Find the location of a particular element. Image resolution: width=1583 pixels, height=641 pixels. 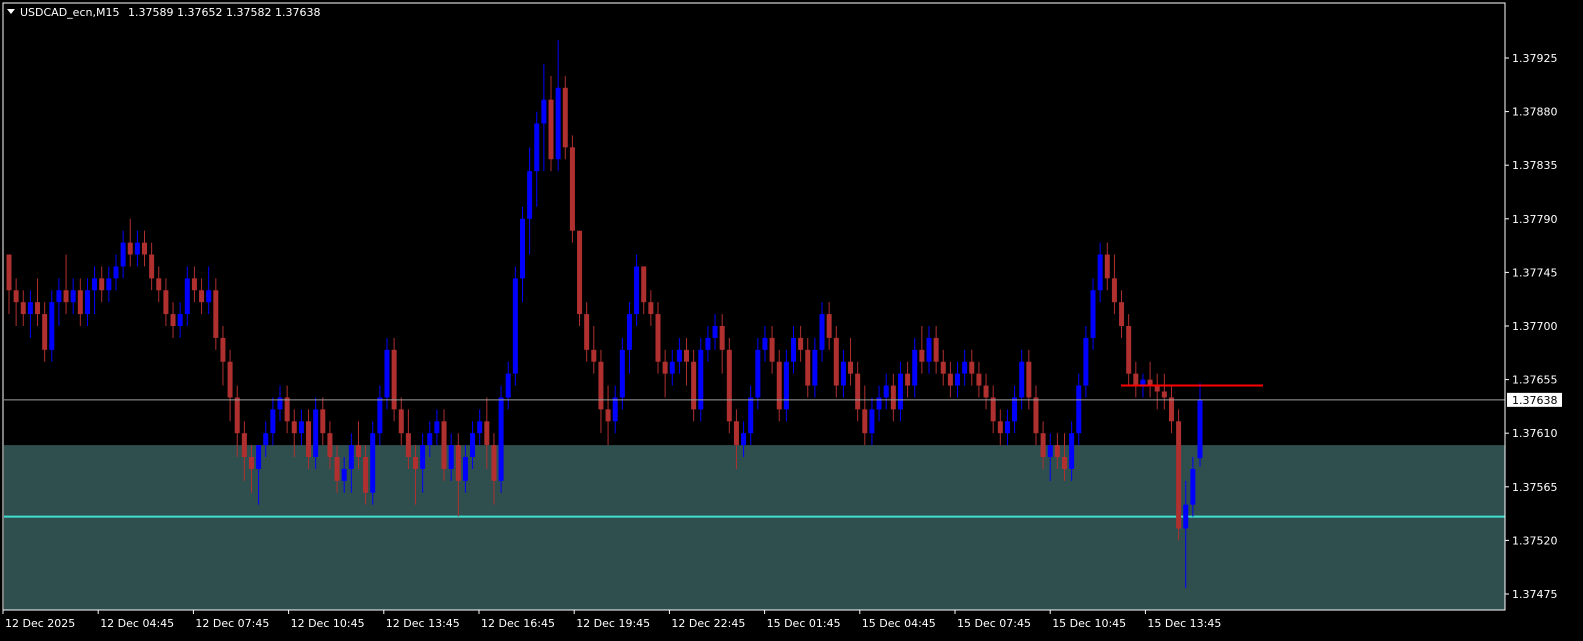

current-price-label: 1.37638 is located at coordinates (1535, 400).